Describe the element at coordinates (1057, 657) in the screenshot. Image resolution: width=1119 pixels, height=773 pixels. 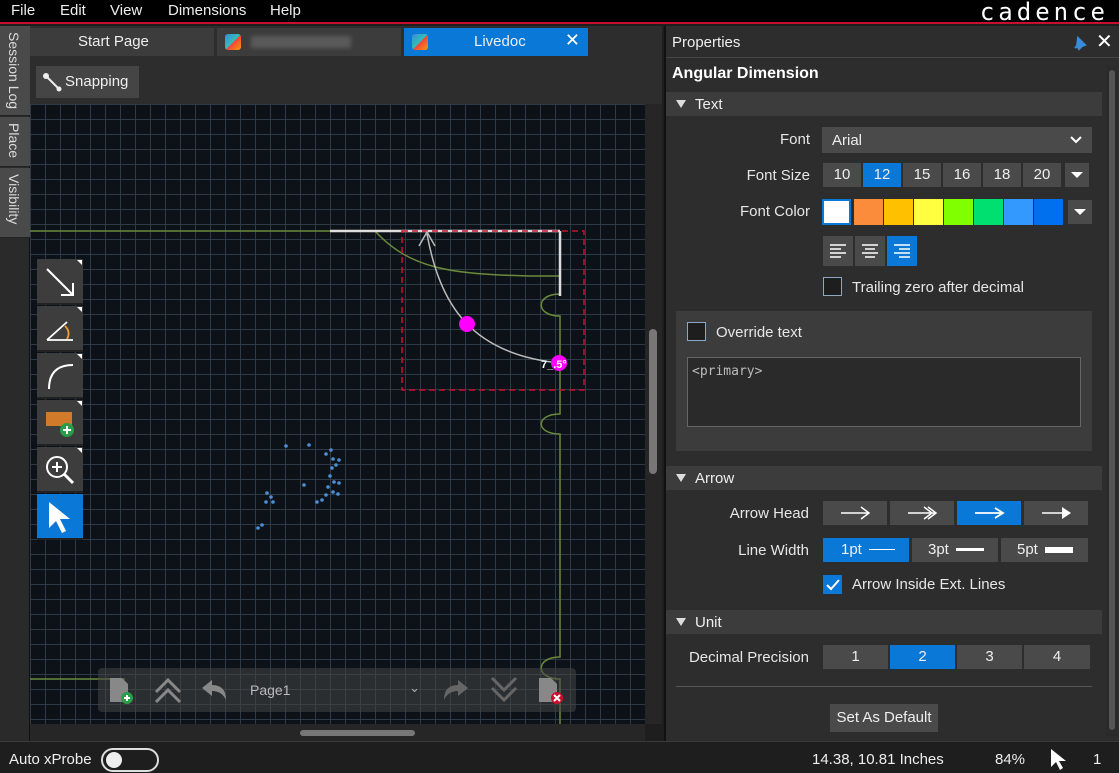
I see `precision-option: 4` at that location.